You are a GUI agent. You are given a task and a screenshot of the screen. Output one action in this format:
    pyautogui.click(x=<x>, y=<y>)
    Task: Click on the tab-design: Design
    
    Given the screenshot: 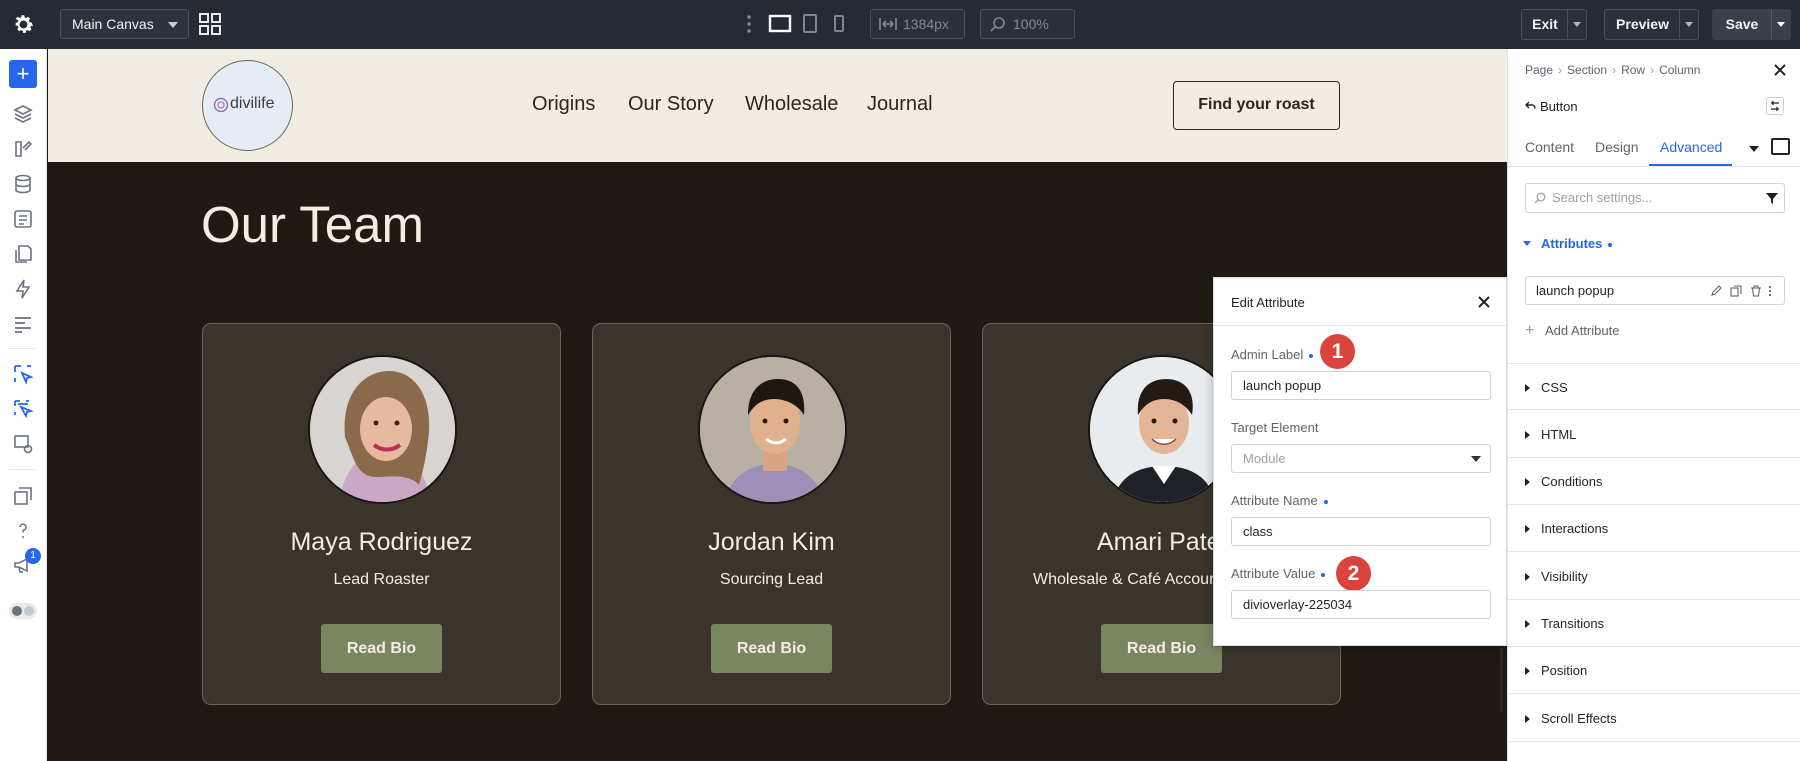 What is the action you would take?
    pyautogui.click(x=1617, y=147)
    